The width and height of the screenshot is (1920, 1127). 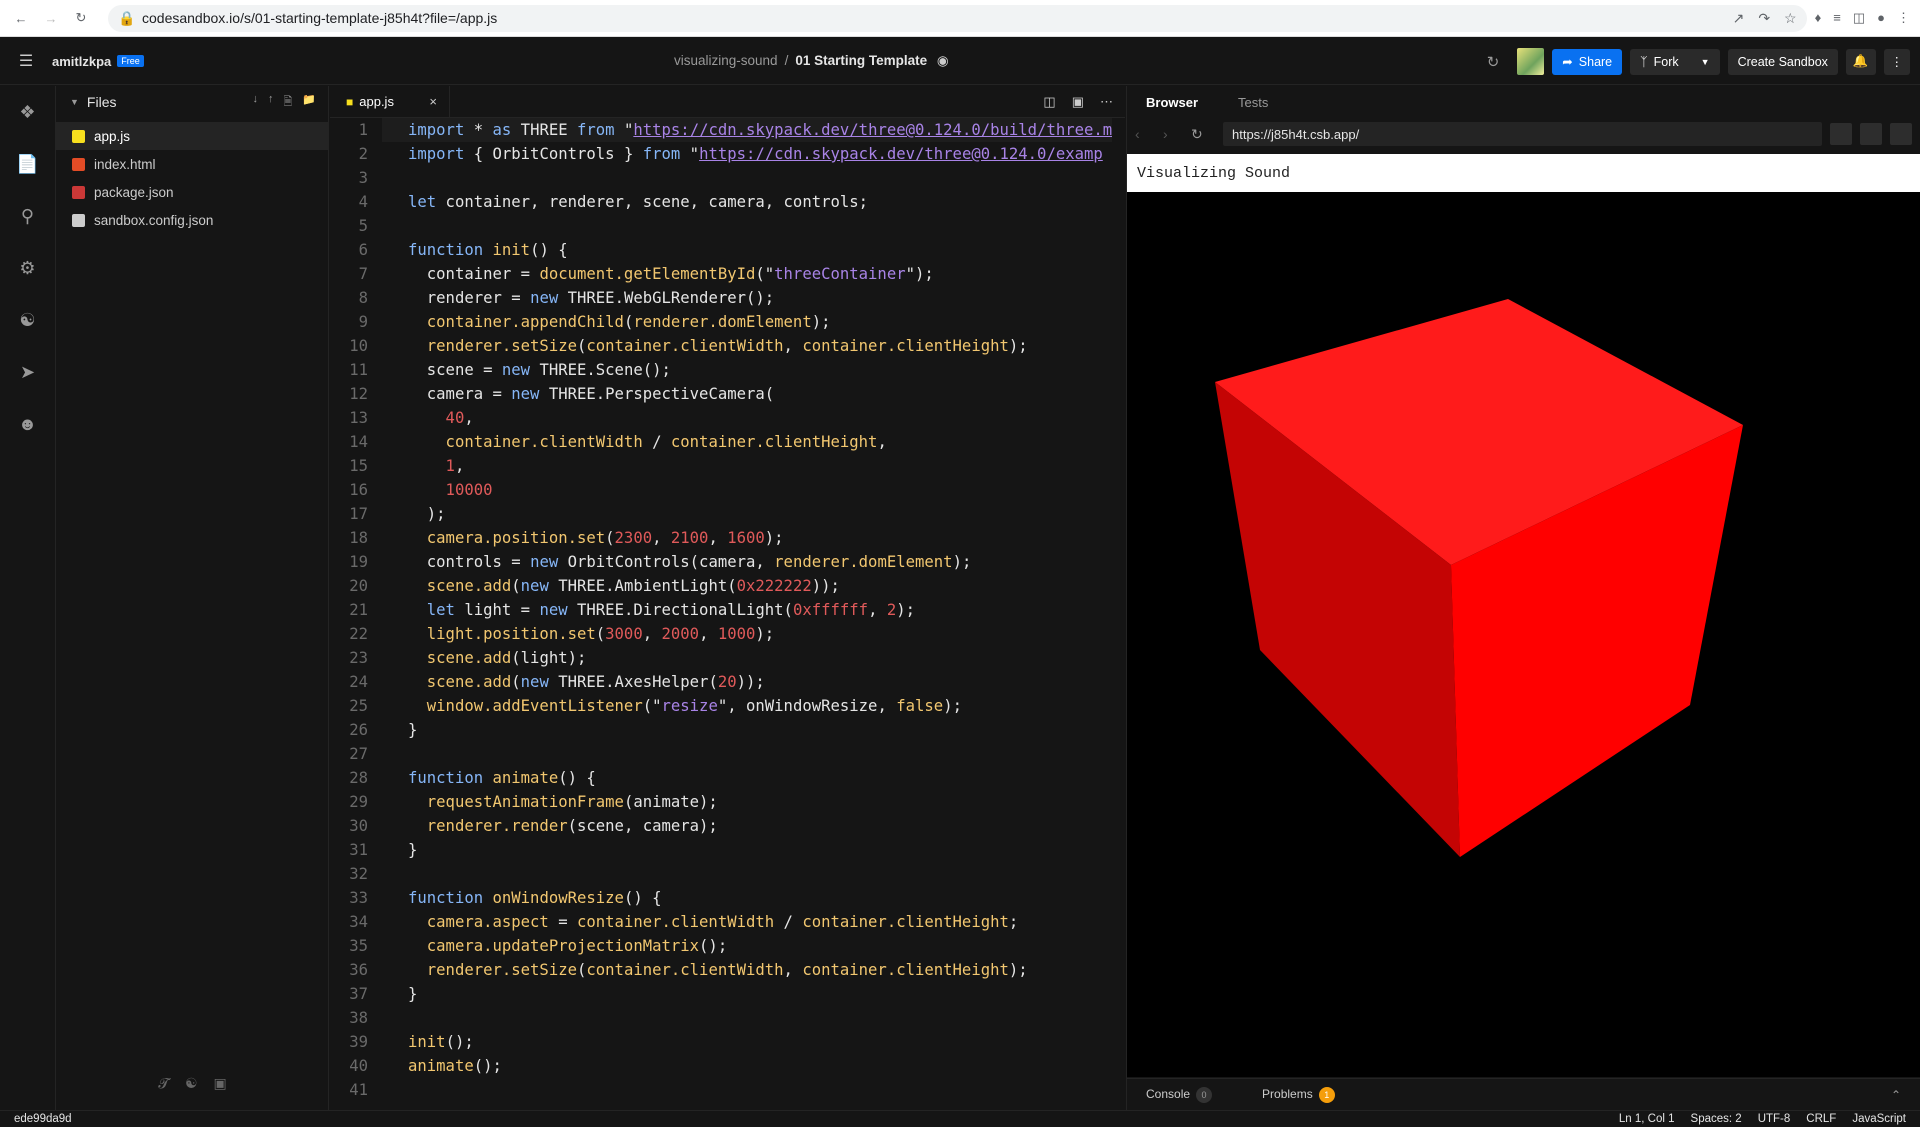 What do you see at coordinates (727, 394) in the screenshot?
I see `code-line: 12 camera = new THREE.PerspectiveCamera(` at bounding box center [727, 394].